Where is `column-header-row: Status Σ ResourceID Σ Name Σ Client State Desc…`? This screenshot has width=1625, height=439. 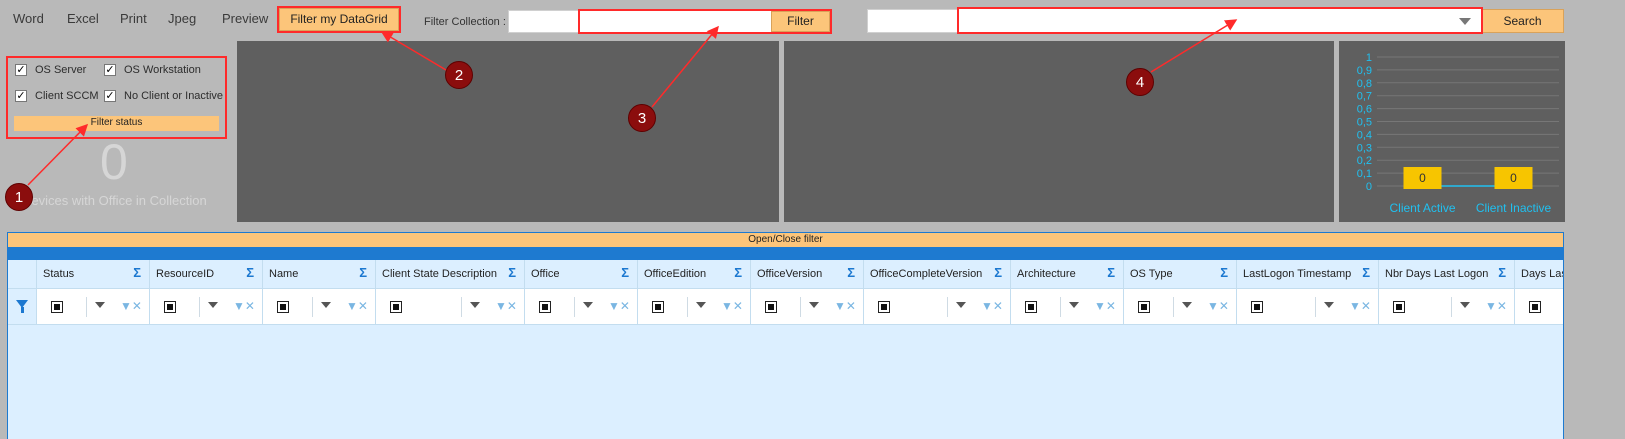
column-header-row: Status Σ ResourceID Σ Name Σ Client State Desc… is located at coordinates (785, 274).